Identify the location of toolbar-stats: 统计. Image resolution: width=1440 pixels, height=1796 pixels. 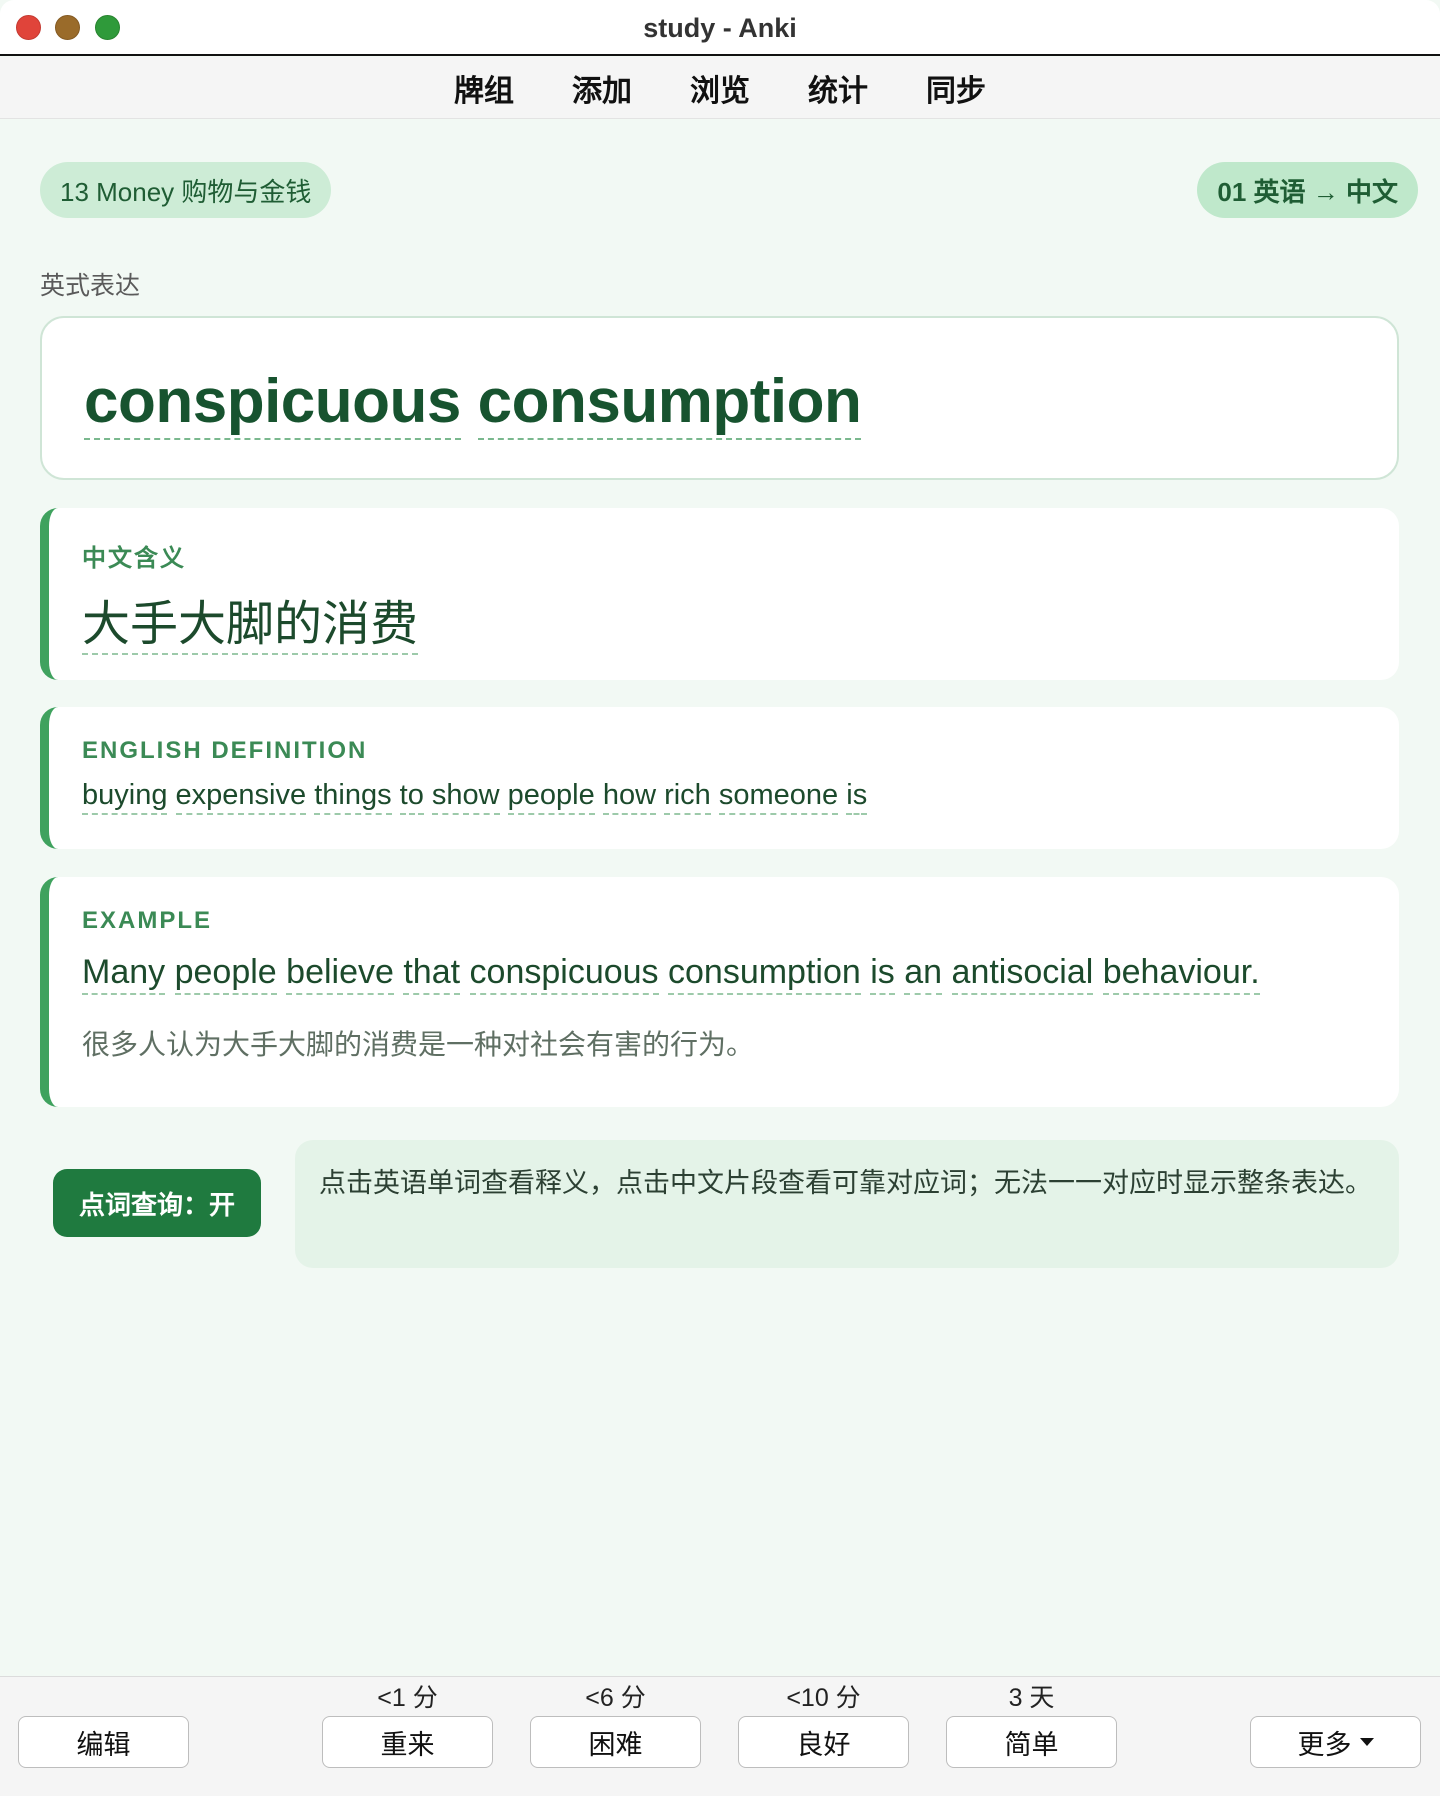
(838, 88).